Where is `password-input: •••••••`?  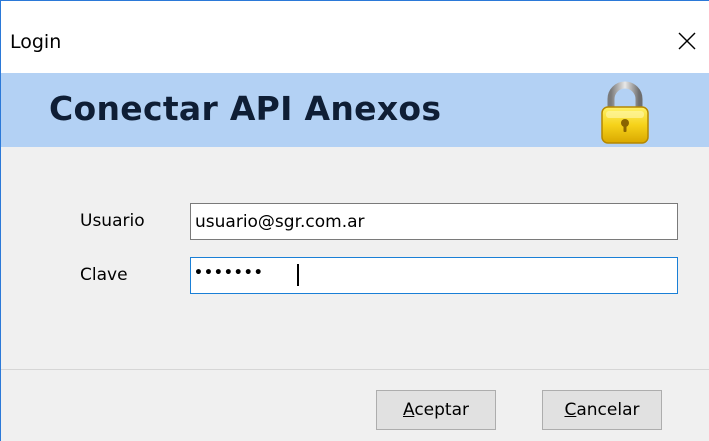 password-input: ••••••• is located at coordinates (434, 275).